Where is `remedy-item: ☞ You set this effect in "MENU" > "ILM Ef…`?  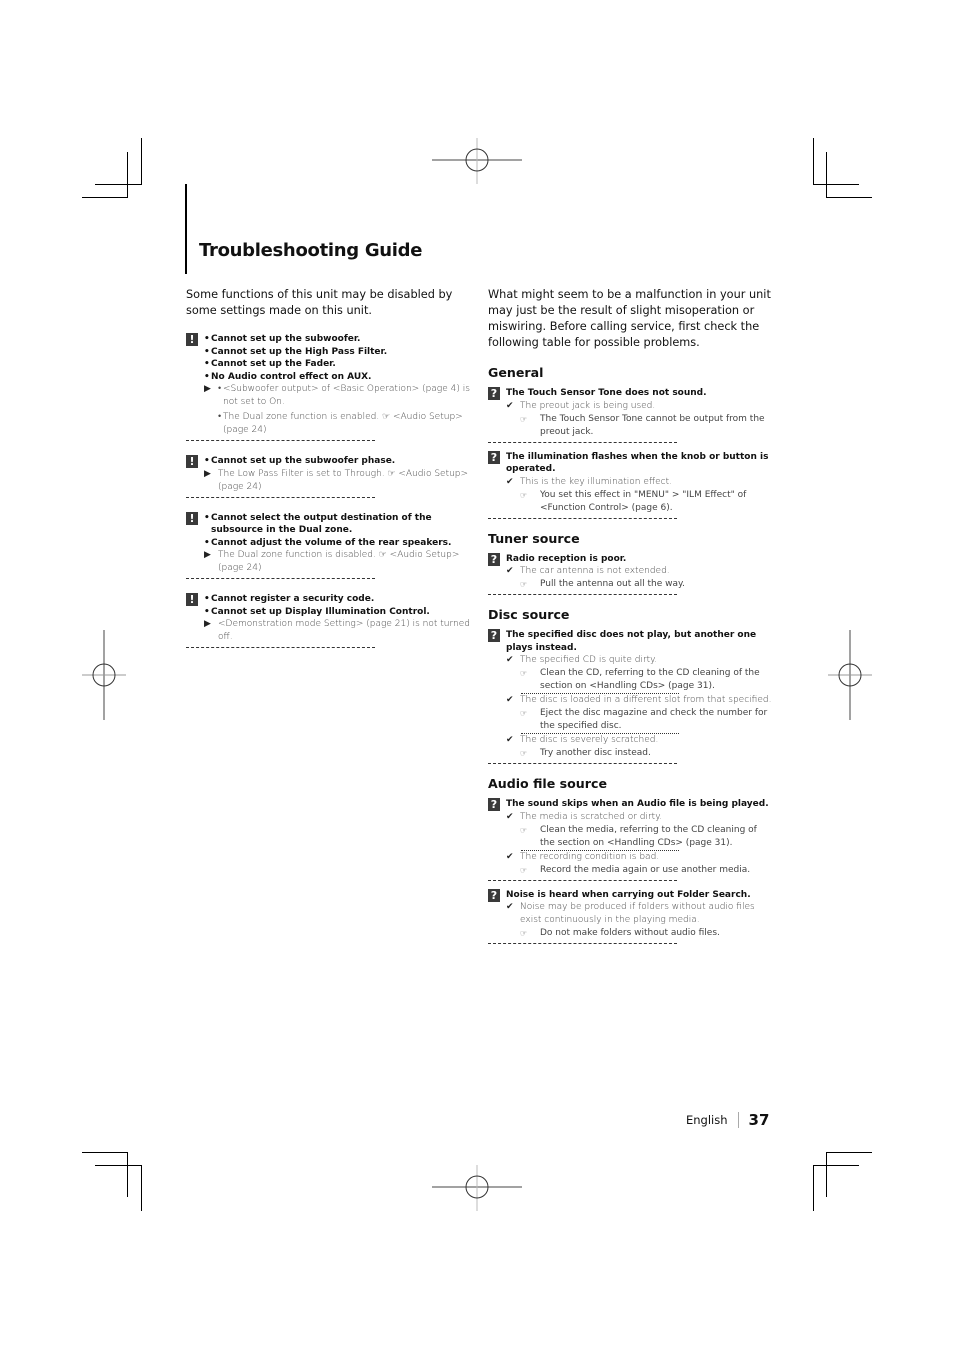
remedy-item: ☞ You set this effect in "MENU" > "ILM Ef… is located at coordinates (639, 502).